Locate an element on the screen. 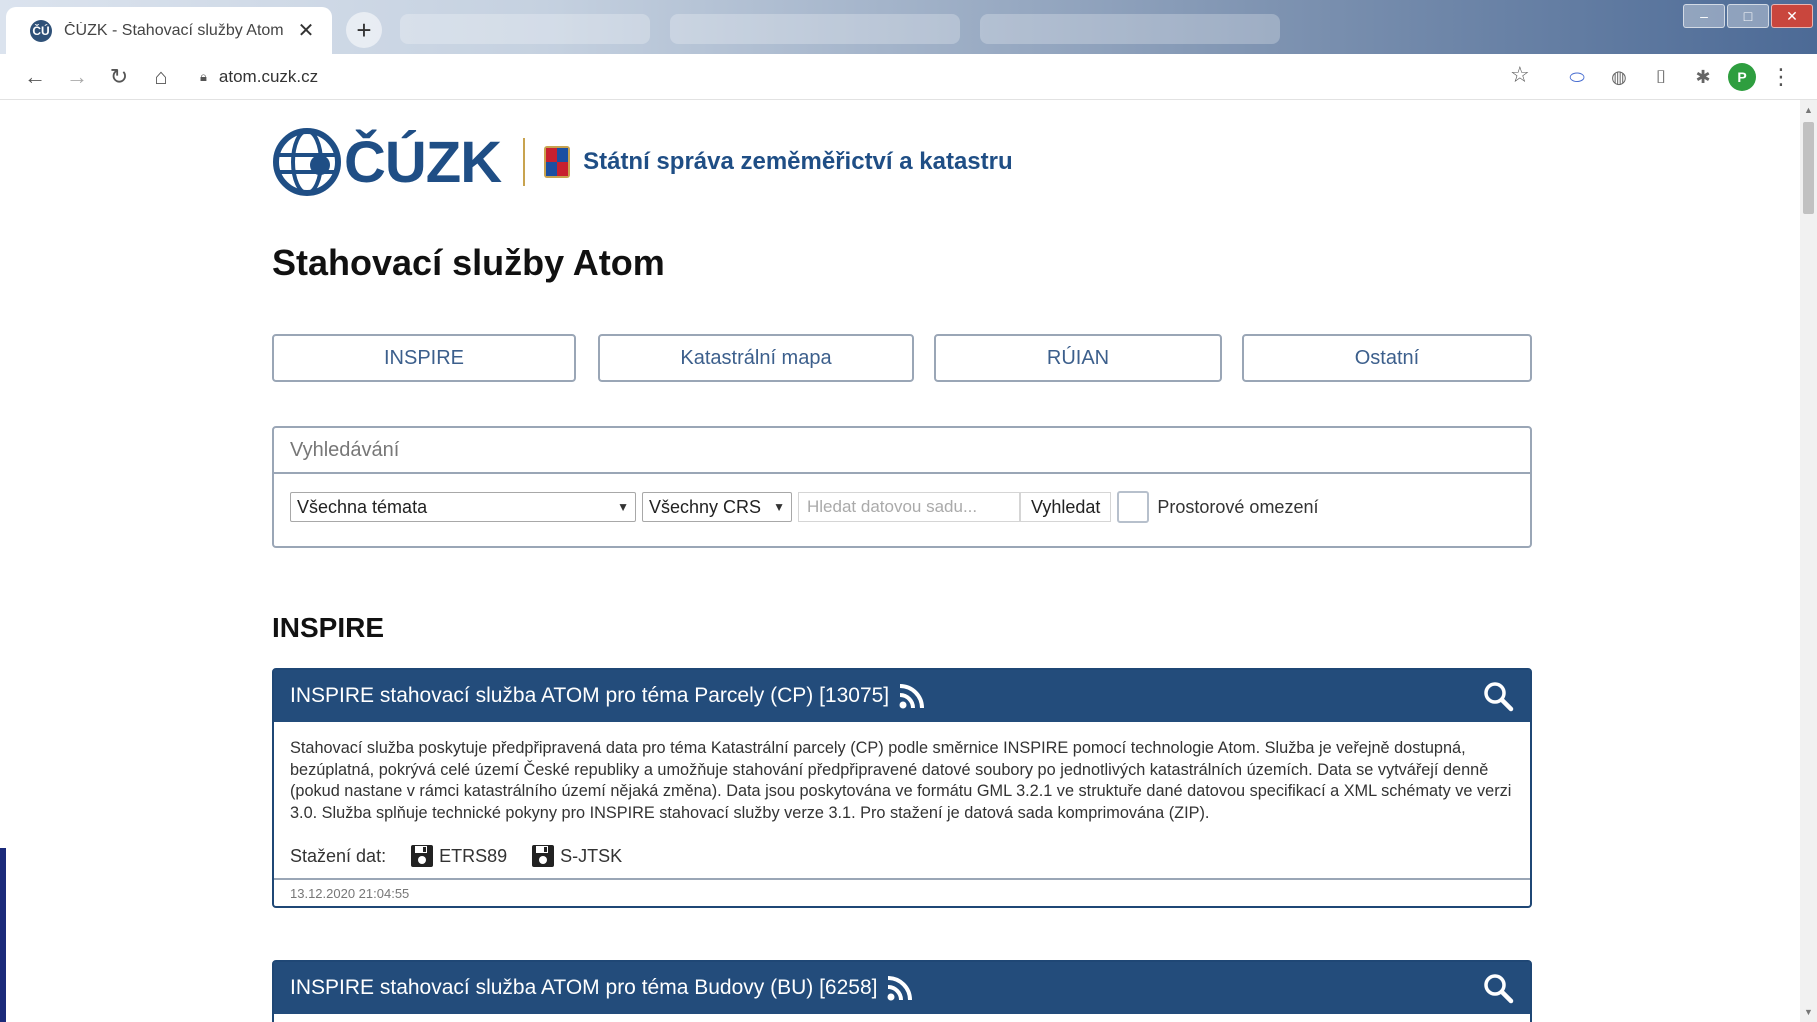  category-other-button: Ostatní is located at coordinates (1387, 358).